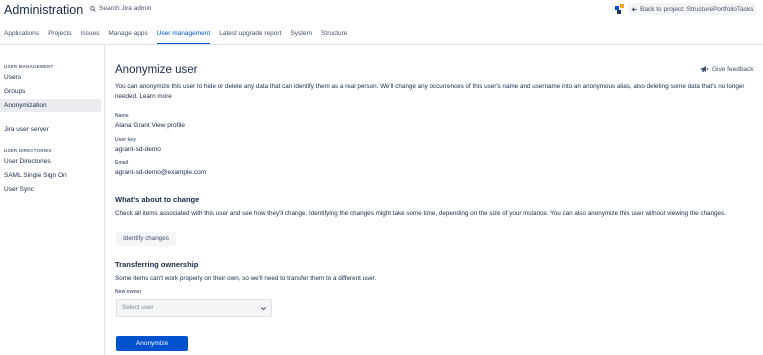 This screenshot has width=763, height=355. I want to click on name-value: Alana Grant, so click(132, 125).